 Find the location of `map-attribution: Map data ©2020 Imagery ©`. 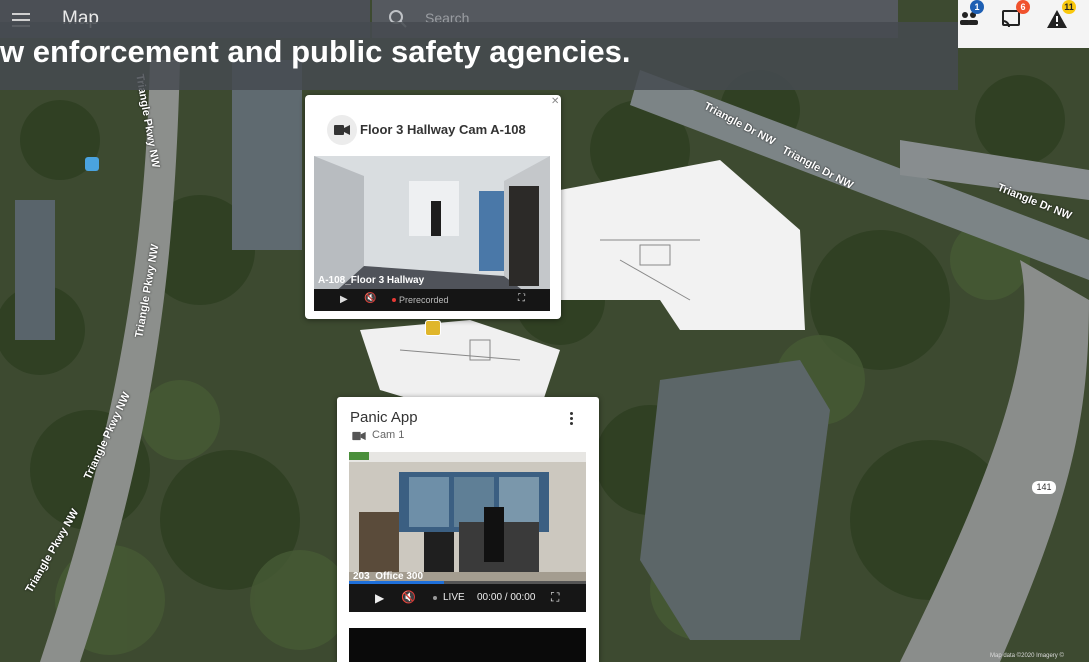

map-attribution: Map data ©2020 Imagery © is located at coordinates (1027, 656).